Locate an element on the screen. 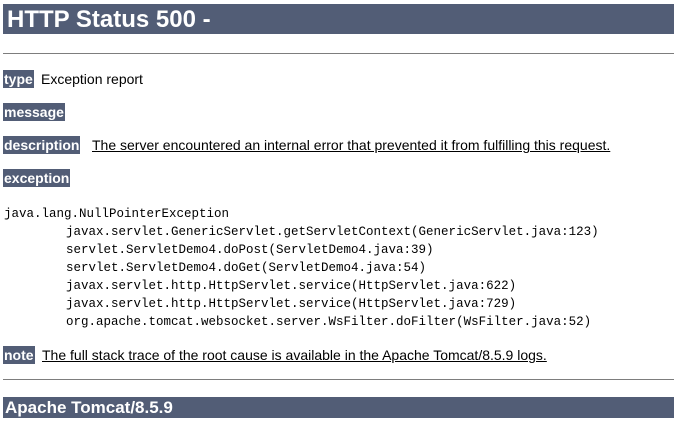 The image size is (674, 427). top-divider is located at coordinates (338, 53).